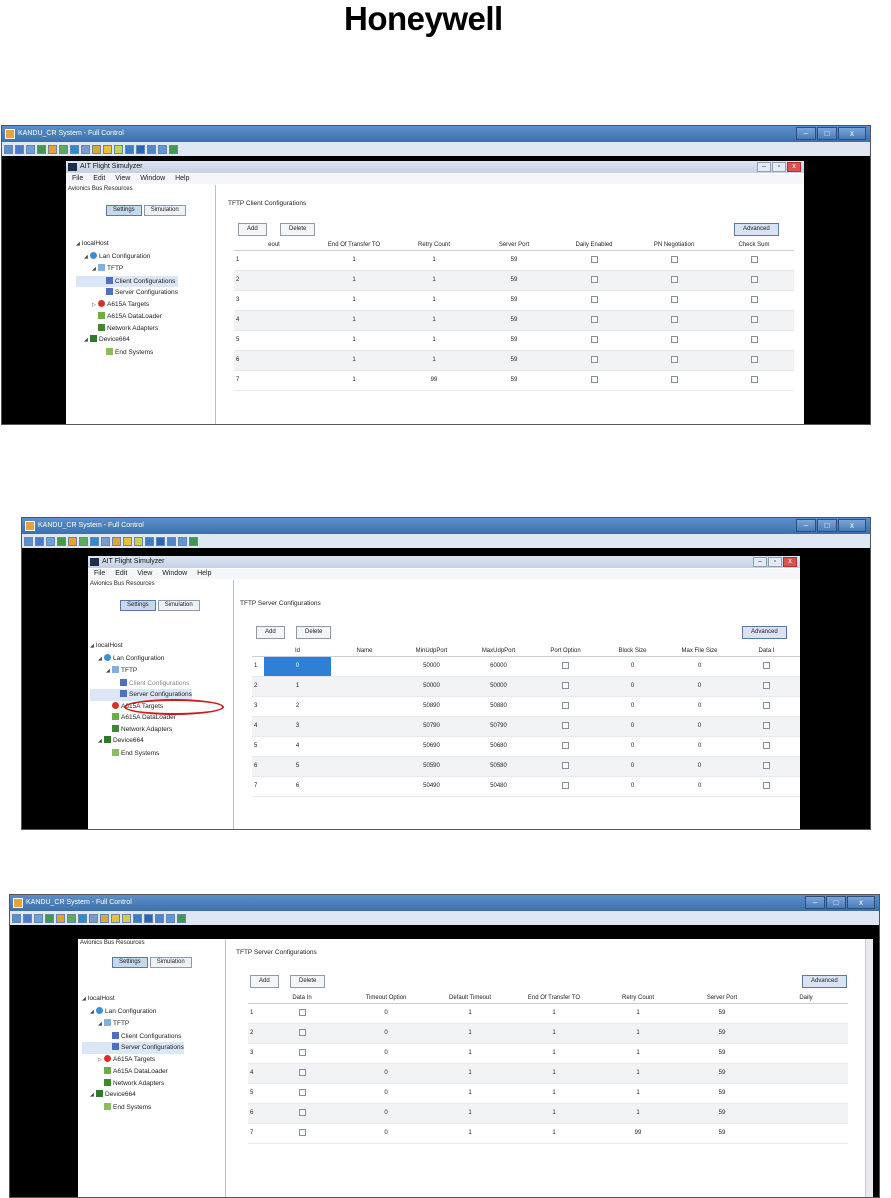 This screenshot has height=1198, width=891. Describe the element at coordinates (498, 706) in the screenshot. I see `table-cell: 50880` at that location.